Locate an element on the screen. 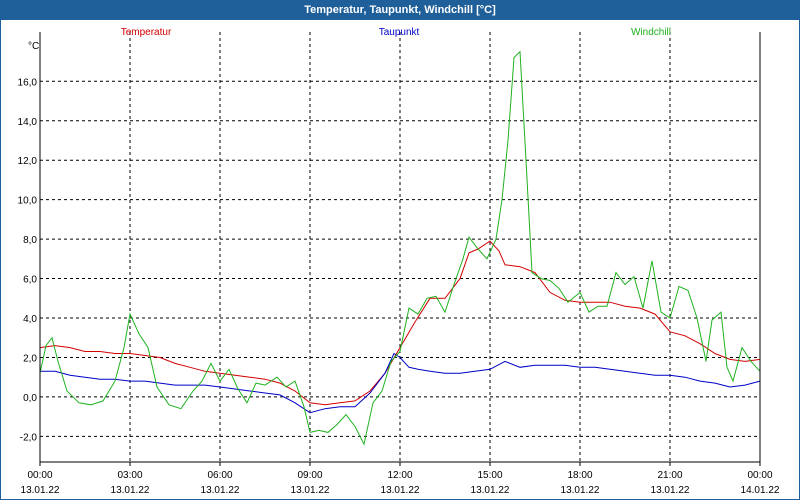  y-axis-label: °C is located at coordinates (33, 46).